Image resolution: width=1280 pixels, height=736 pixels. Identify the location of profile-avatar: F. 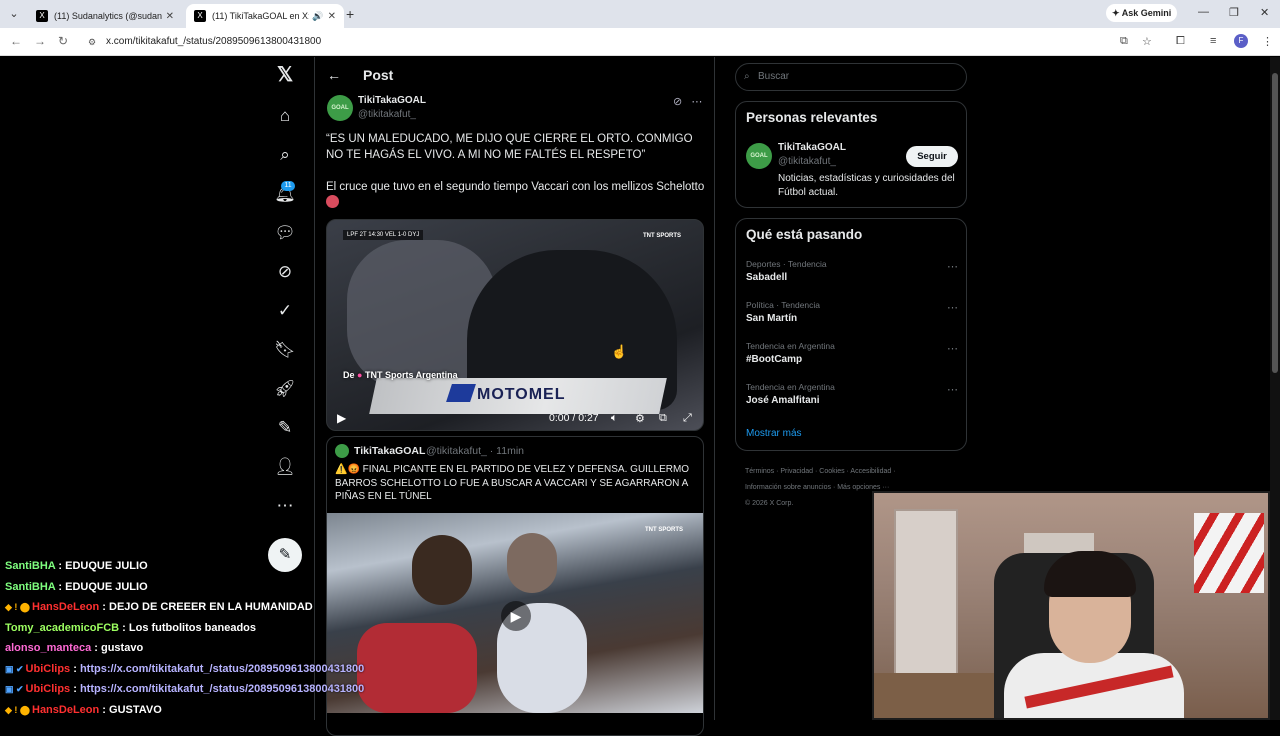
(1241, 41).